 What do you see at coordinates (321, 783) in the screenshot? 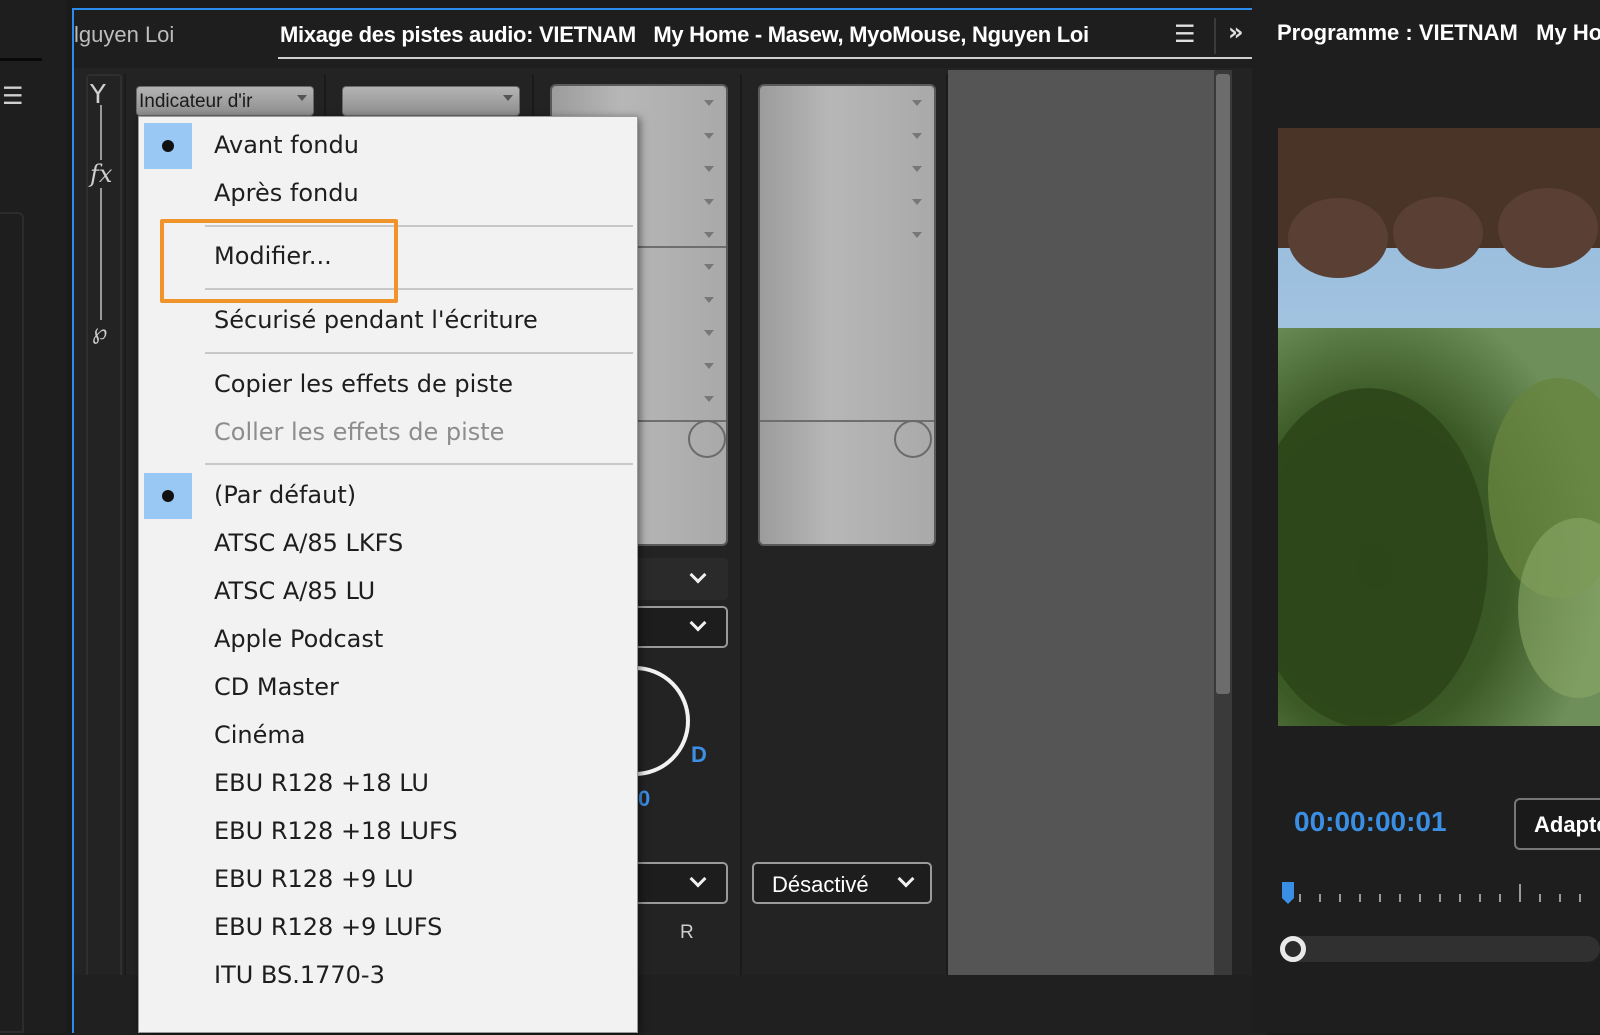
I see `menu-item-label: EBU R128 +18 LU` at bounding box center [321, 783].